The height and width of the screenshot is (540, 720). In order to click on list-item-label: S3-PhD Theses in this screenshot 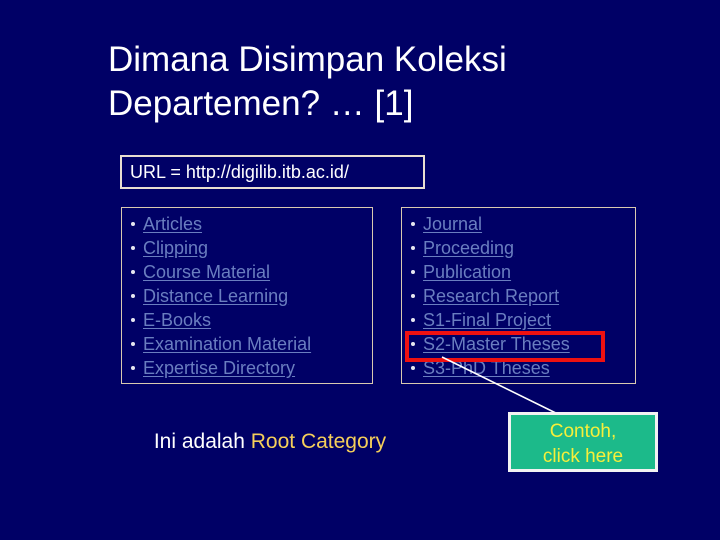, I will do `click(486, 368)`.